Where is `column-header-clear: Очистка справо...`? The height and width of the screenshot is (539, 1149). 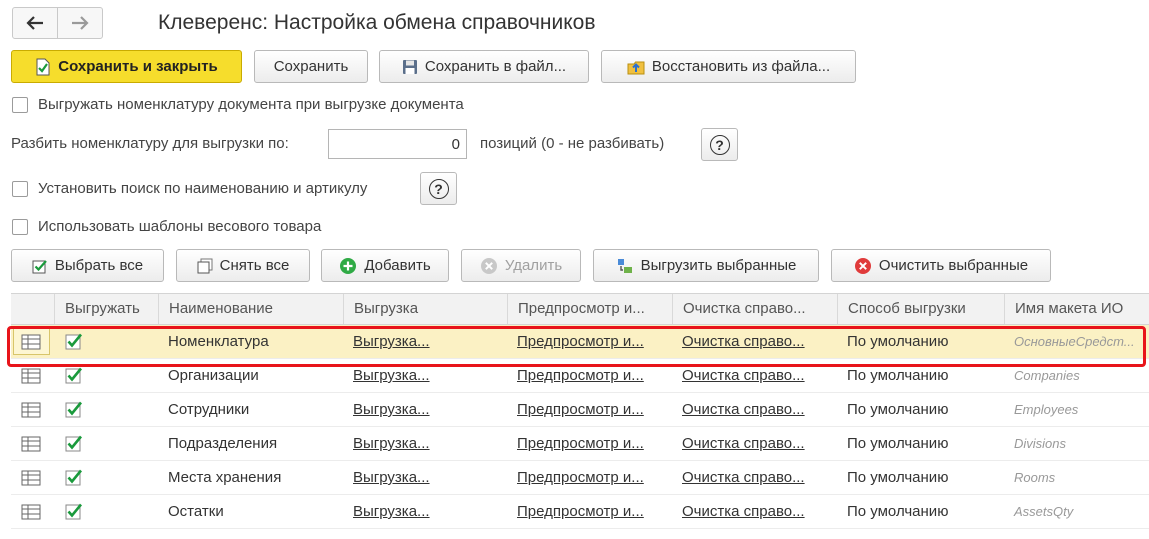
column-header-clear: Очистка справо... is located at coordinates (754, 309).